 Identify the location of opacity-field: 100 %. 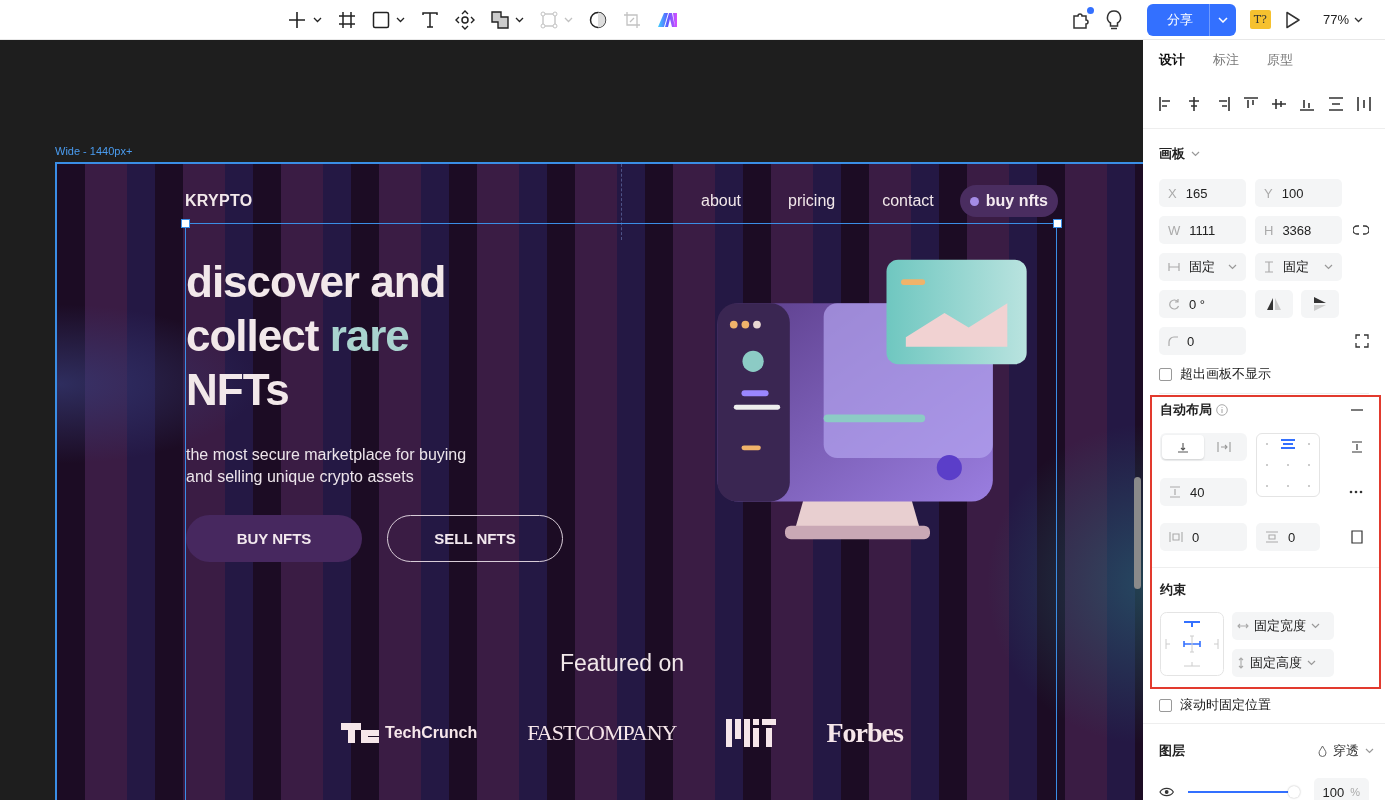
(1341, 789).